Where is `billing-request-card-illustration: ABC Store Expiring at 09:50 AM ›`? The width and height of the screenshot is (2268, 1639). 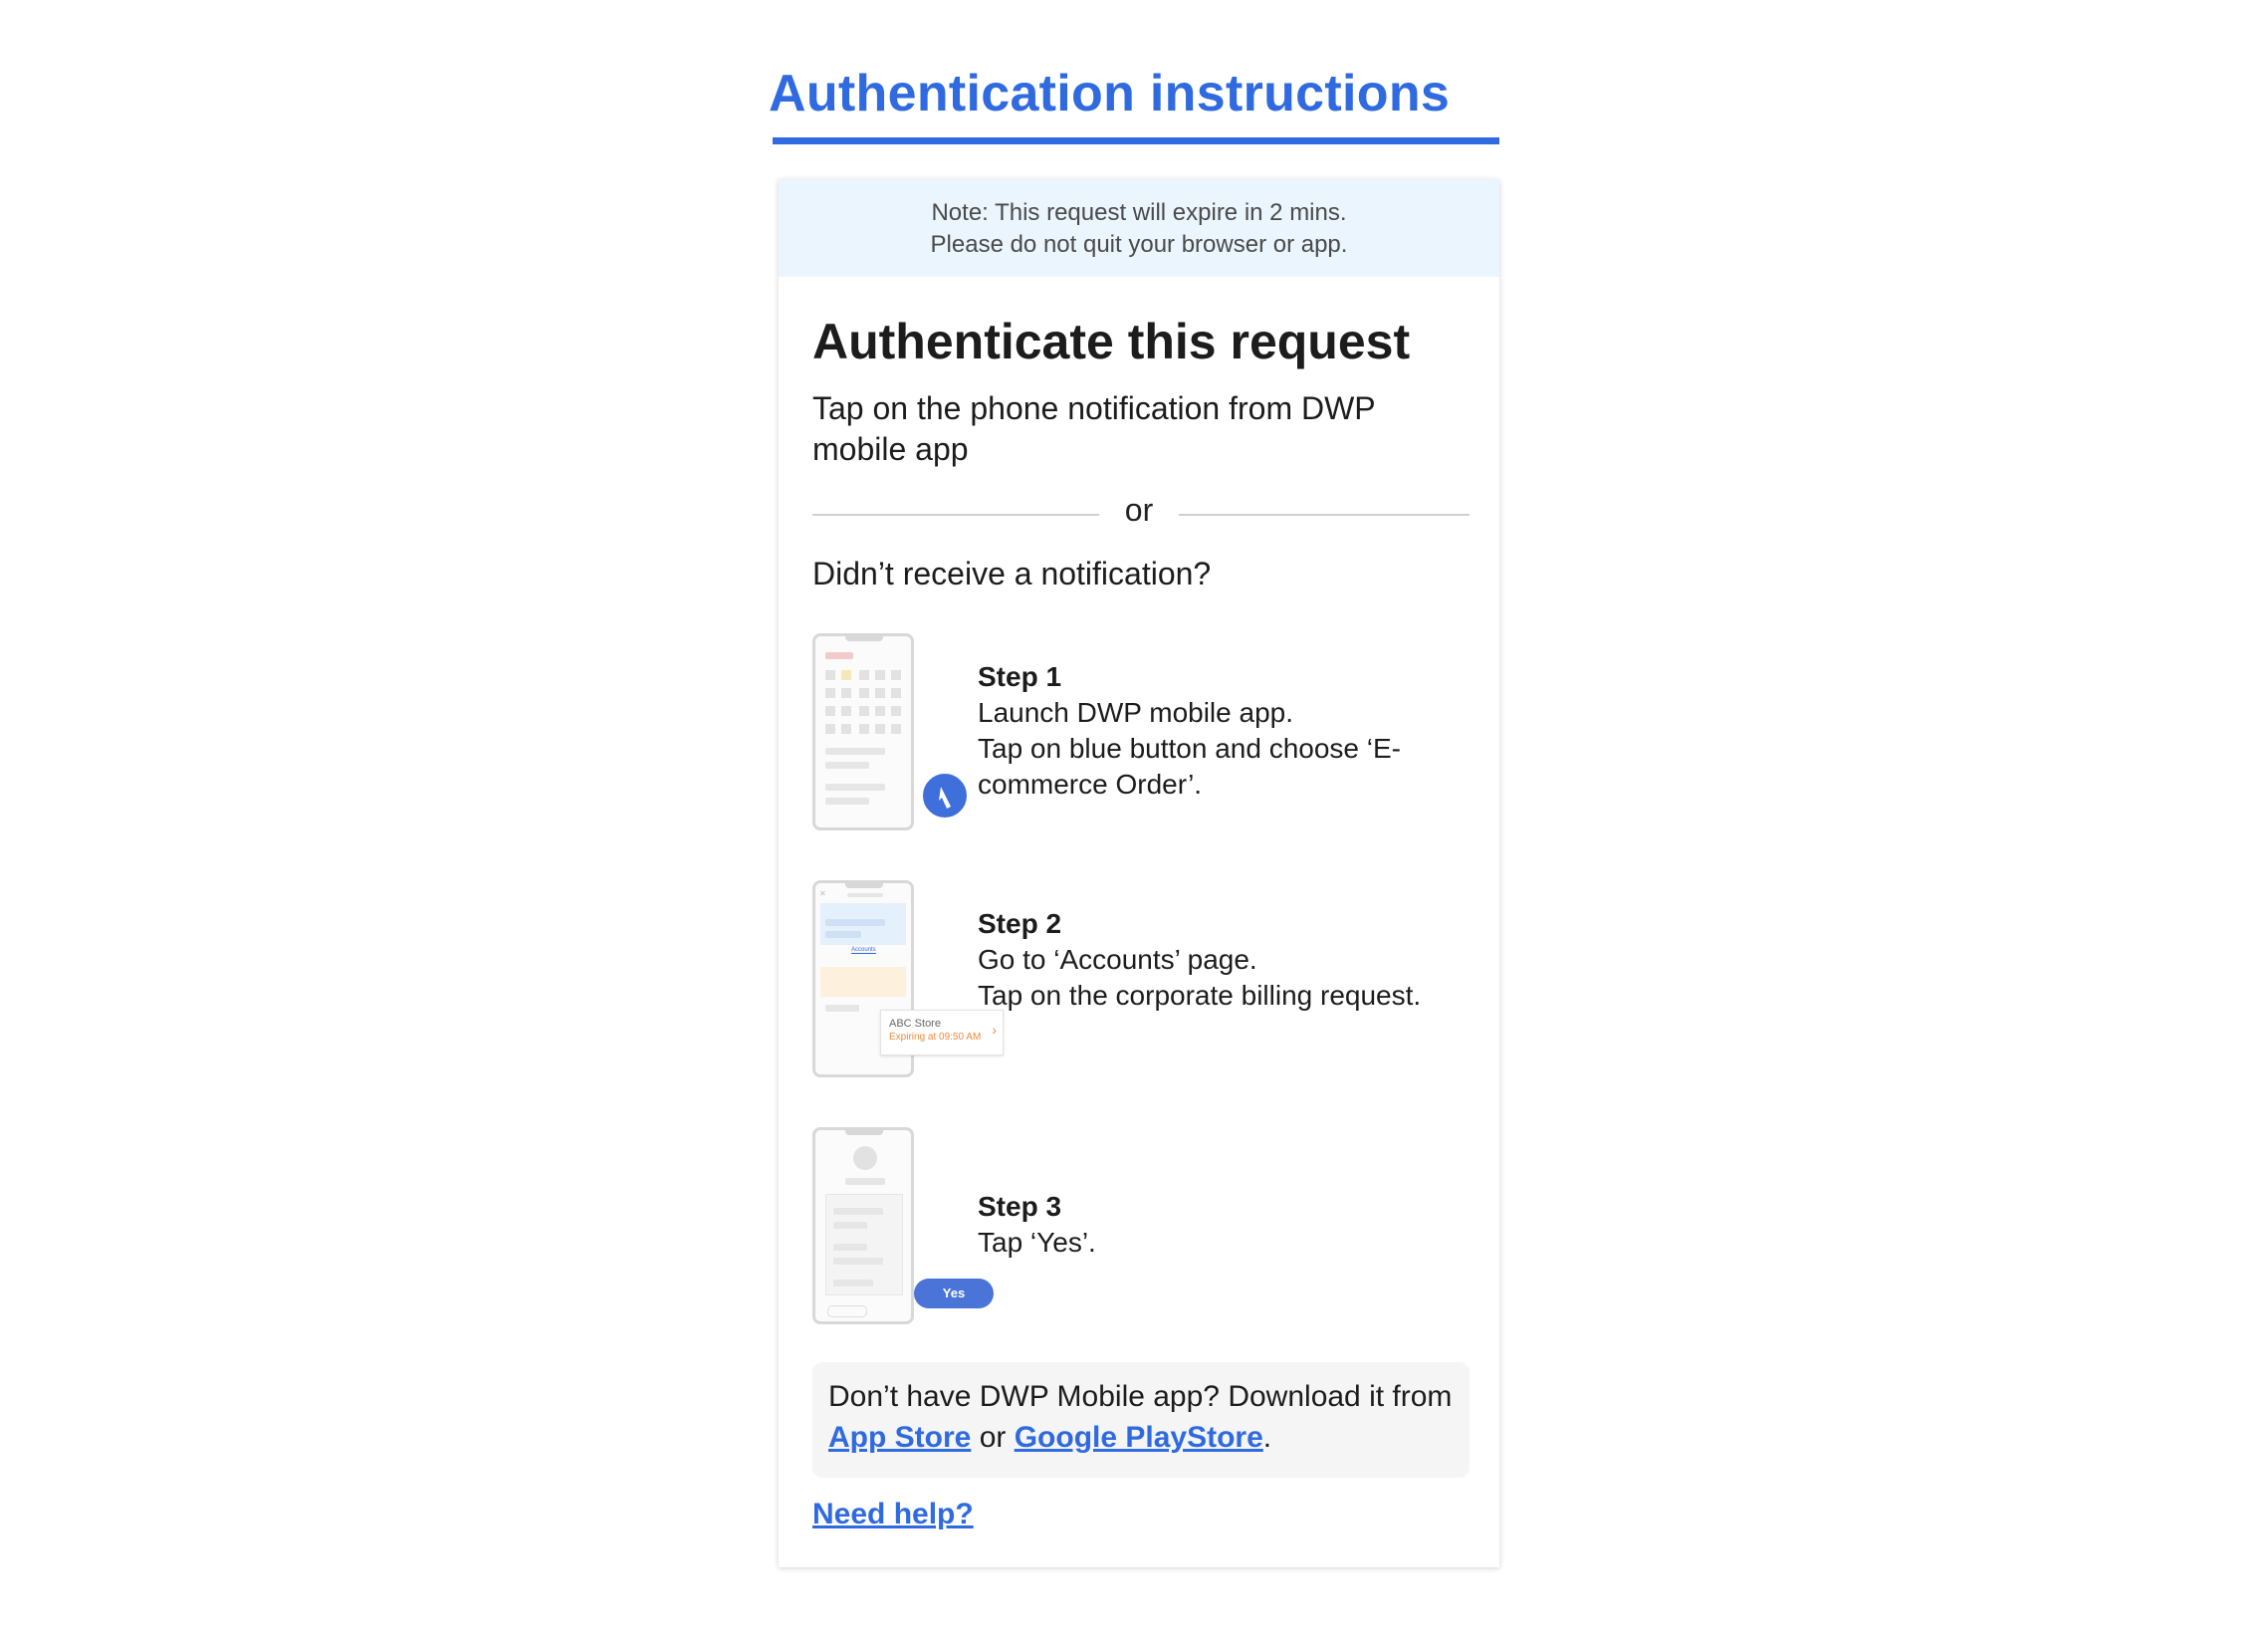
billing-request-card-illustration: ABC Store Expiring at 09:50 AM › is located at coordinates (942, 1032).